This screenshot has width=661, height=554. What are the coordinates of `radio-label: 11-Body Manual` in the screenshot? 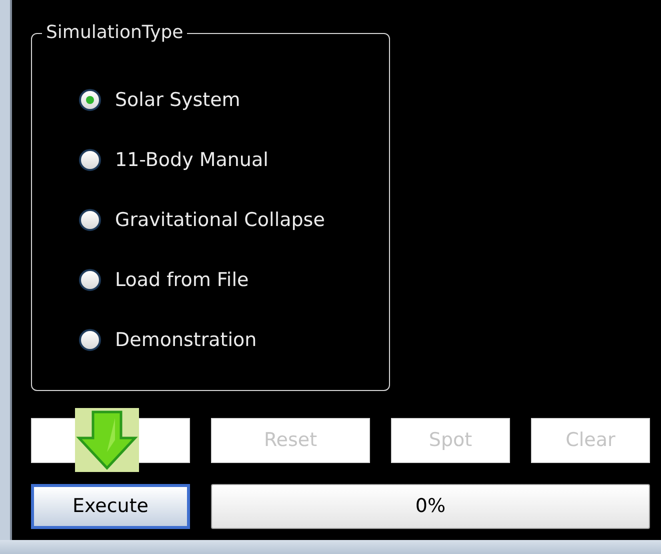 It's located at (191, 160).